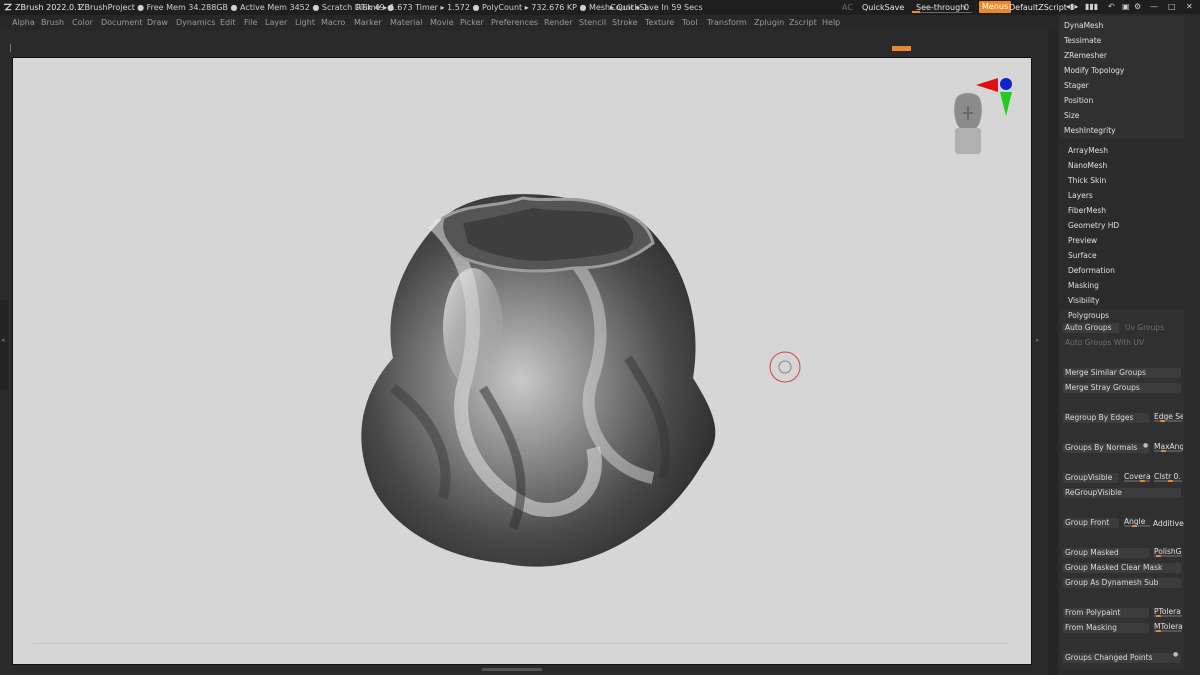 The image size is (1200, 675). Describe the element at coordinates (1154, 7) in the screenshot. I see `minimize-icon: —` at that location.